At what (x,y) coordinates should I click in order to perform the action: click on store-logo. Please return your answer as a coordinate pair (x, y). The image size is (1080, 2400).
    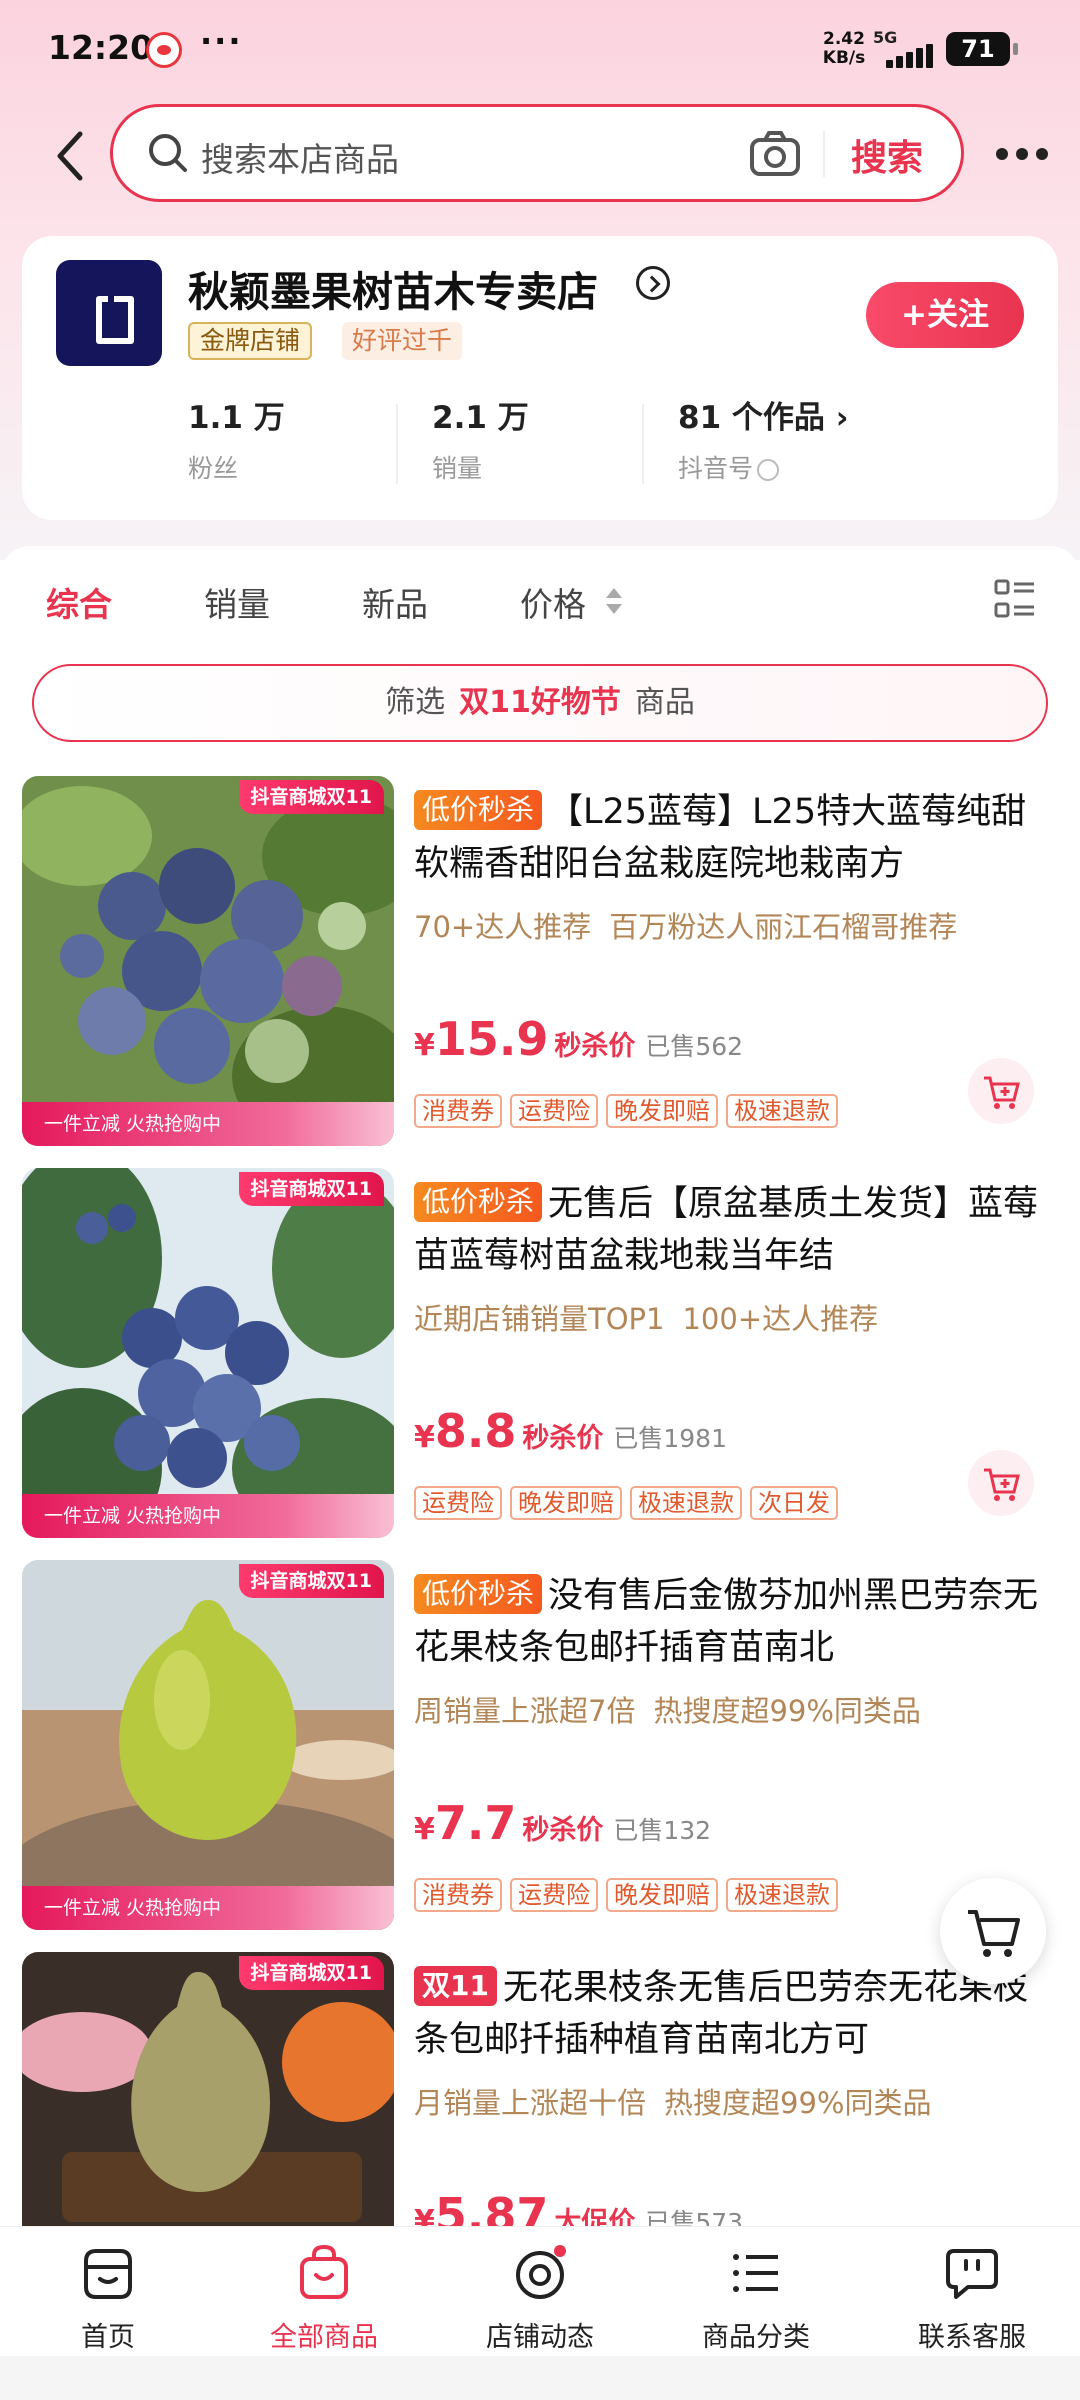
    Looking at the image, I should click on (109, 313).